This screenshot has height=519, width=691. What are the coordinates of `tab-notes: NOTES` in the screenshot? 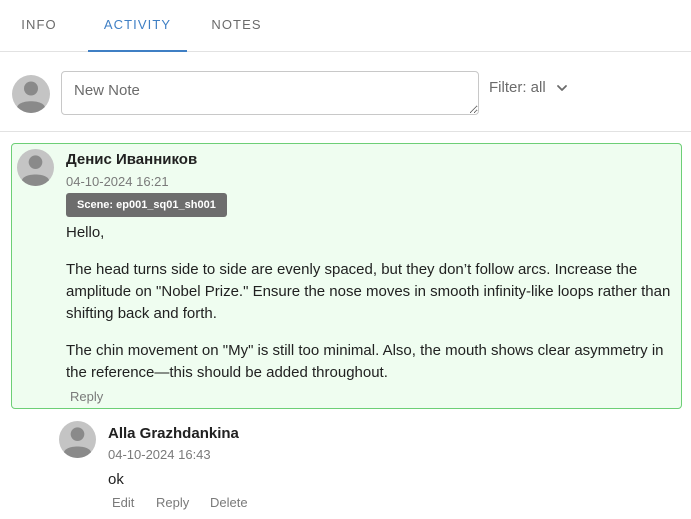 It's located at (236, 25).